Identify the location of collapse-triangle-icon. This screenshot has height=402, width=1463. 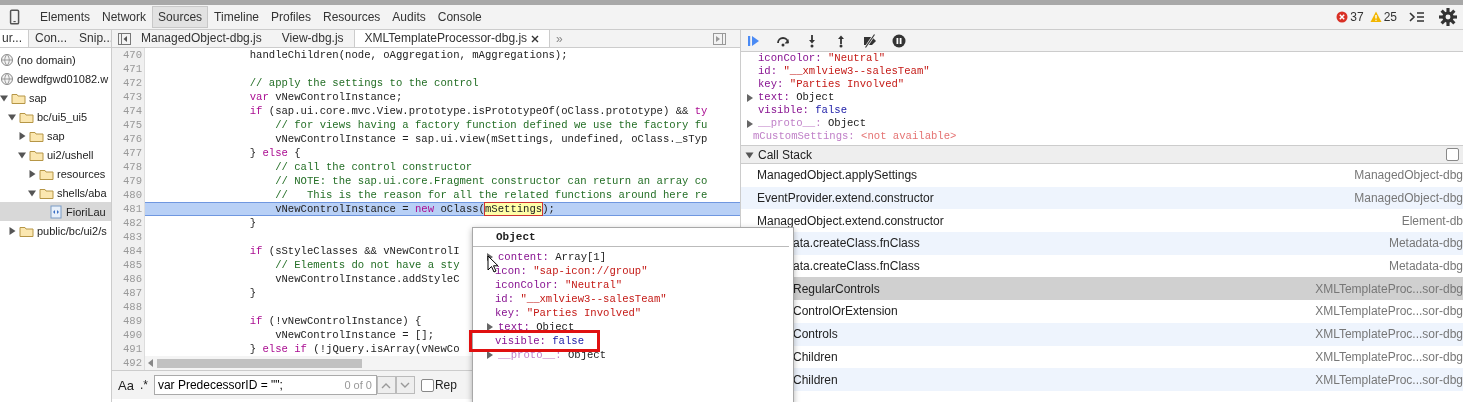
(749, 154).